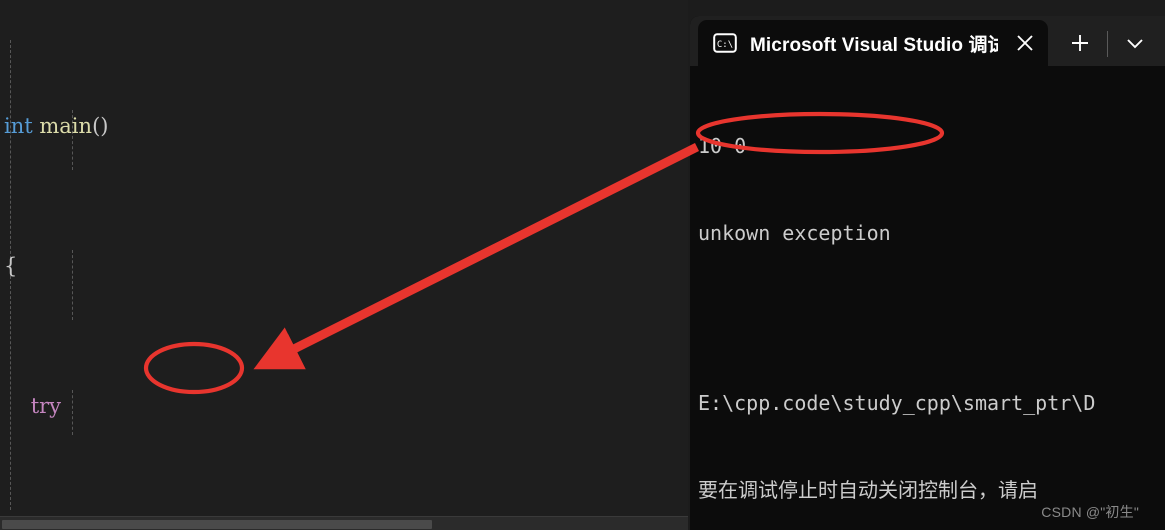  What do you see at coordinates (794, 233) in the screenshot?
I see `console-line-highlighted: unkown exception` at bounding box center [794, 233].